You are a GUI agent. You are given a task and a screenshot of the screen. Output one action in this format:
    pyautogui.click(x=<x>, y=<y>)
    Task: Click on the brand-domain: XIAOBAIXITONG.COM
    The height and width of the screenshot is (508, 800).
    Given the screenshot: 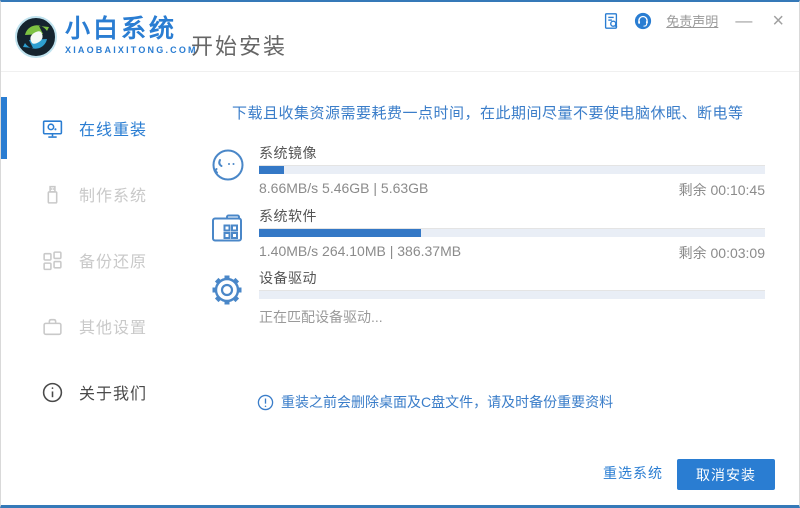 What is the action you would take?
    pyautogui.click(x=131, y=50)
    